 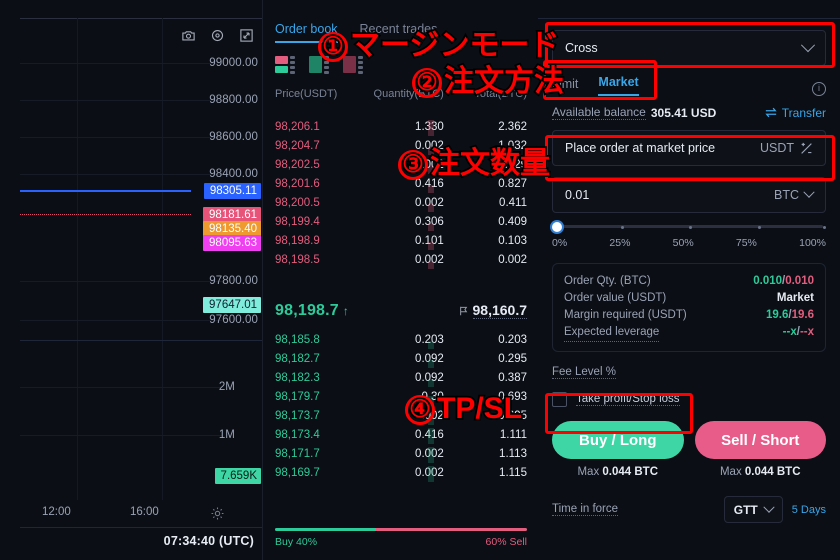 I want to click on price-direction-arrow: ↑, so click(x=345, y=311).